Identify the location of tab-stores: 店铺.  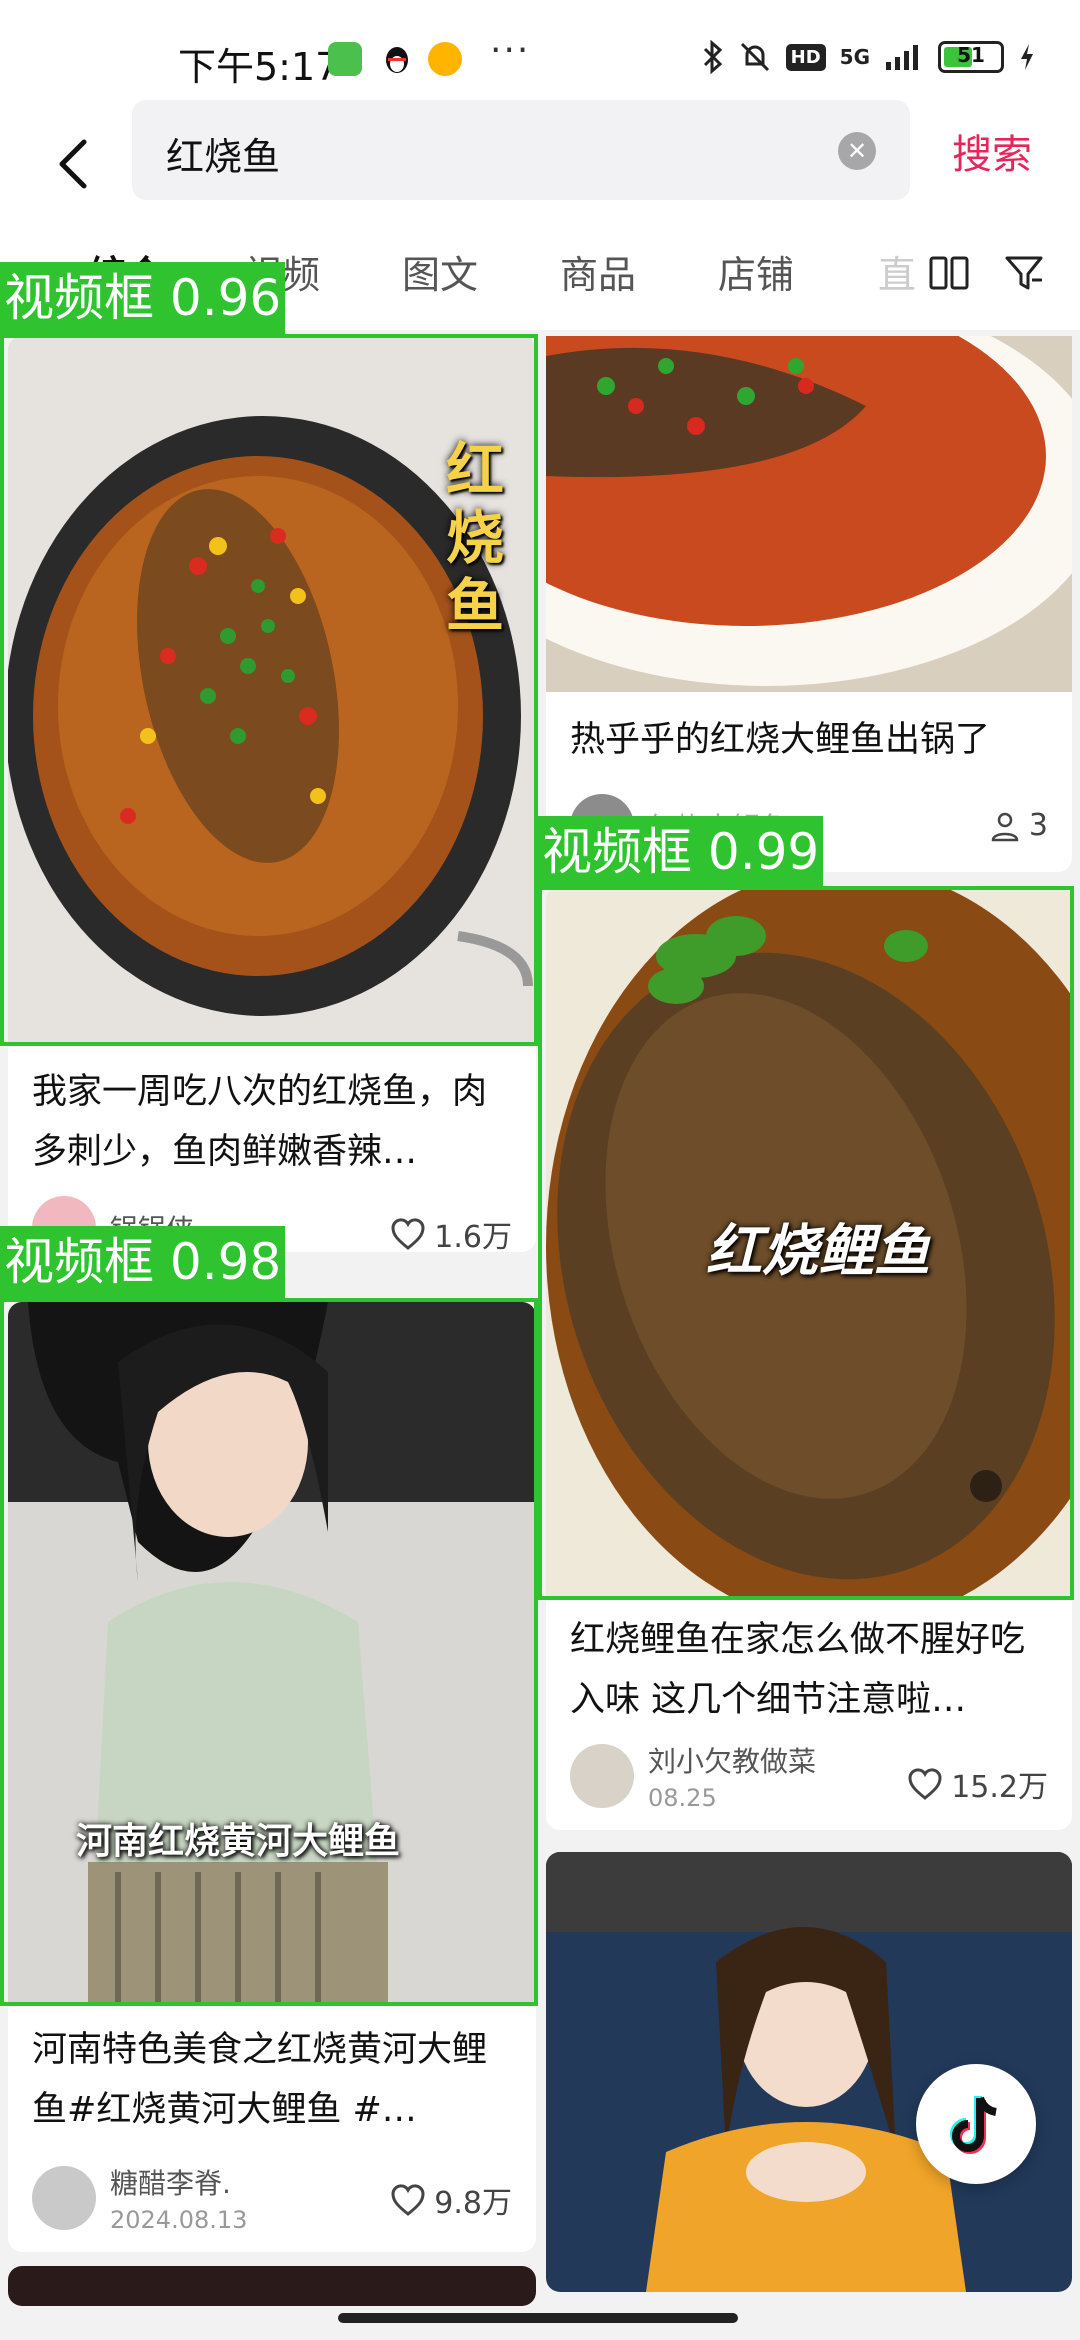
(756, 271).